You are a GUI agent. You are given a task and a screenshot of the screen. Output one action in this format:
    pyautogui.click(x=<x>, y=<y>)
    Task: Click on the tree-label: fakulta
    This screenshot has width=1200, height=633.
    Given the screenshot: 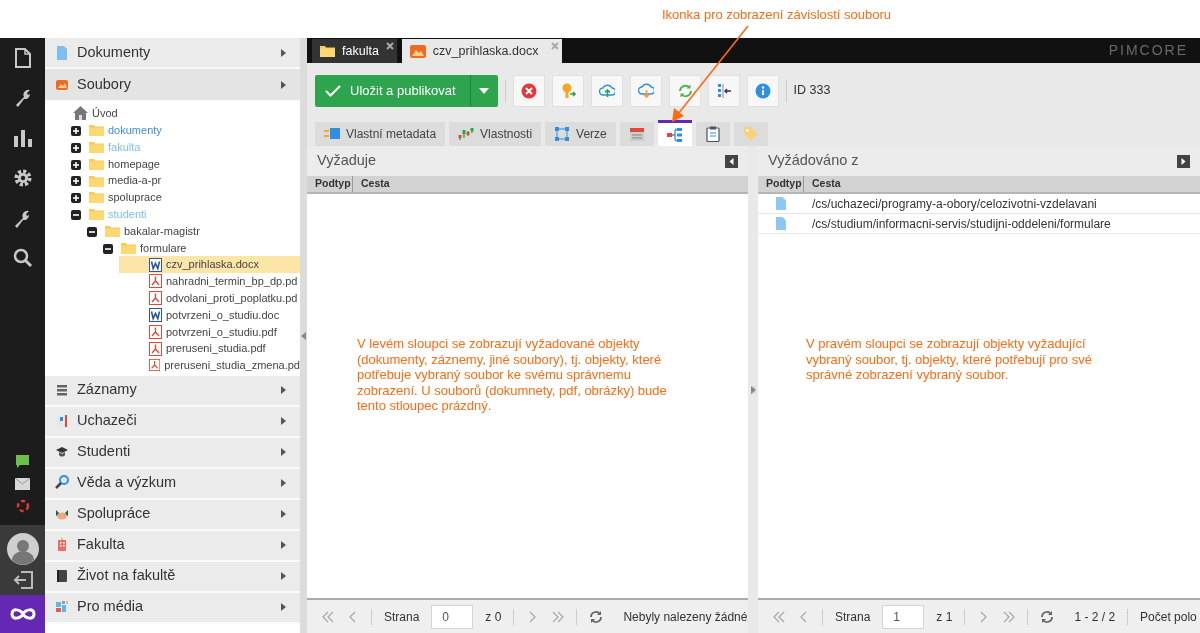 What is the action you would take?
    pyautogui.click(x=124, y=147)
    